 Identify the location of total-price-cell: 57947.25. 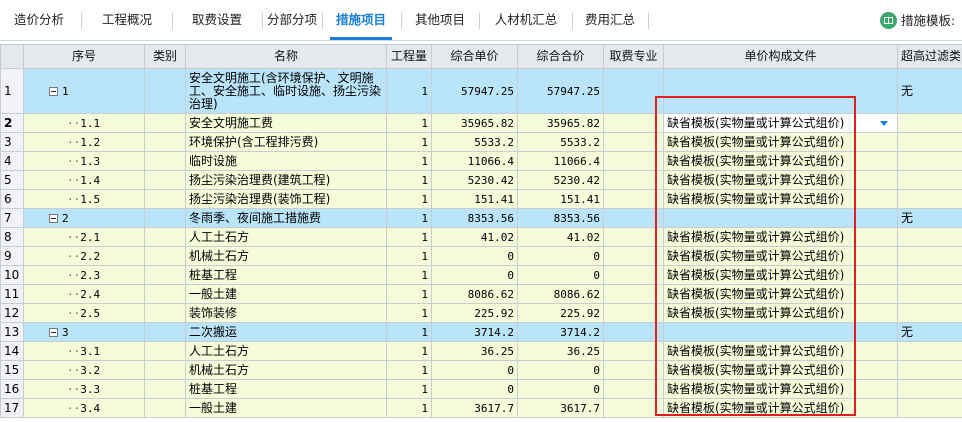
(560, 91).